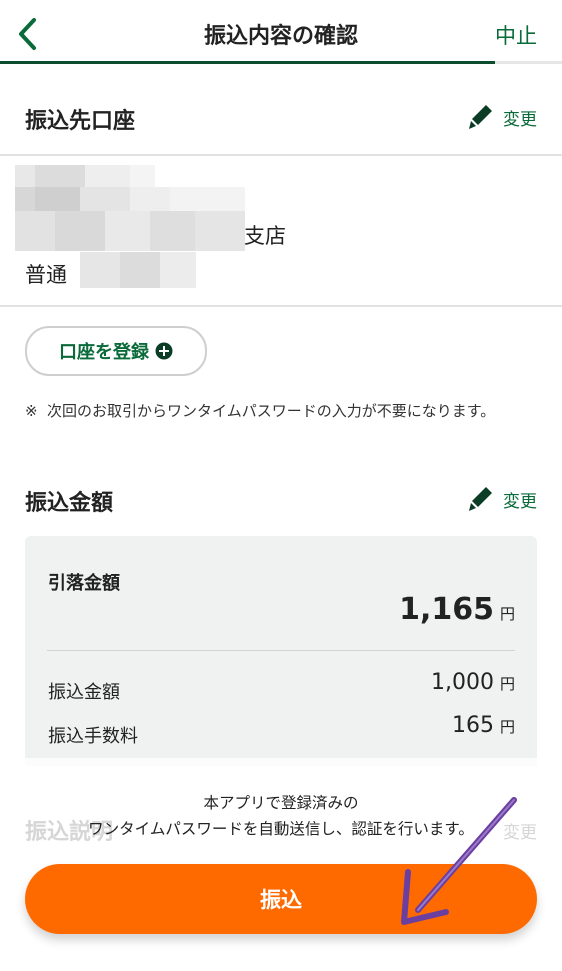 This screenshot has height=971, width=562. I want to click on card-divider, so click(281, 650).